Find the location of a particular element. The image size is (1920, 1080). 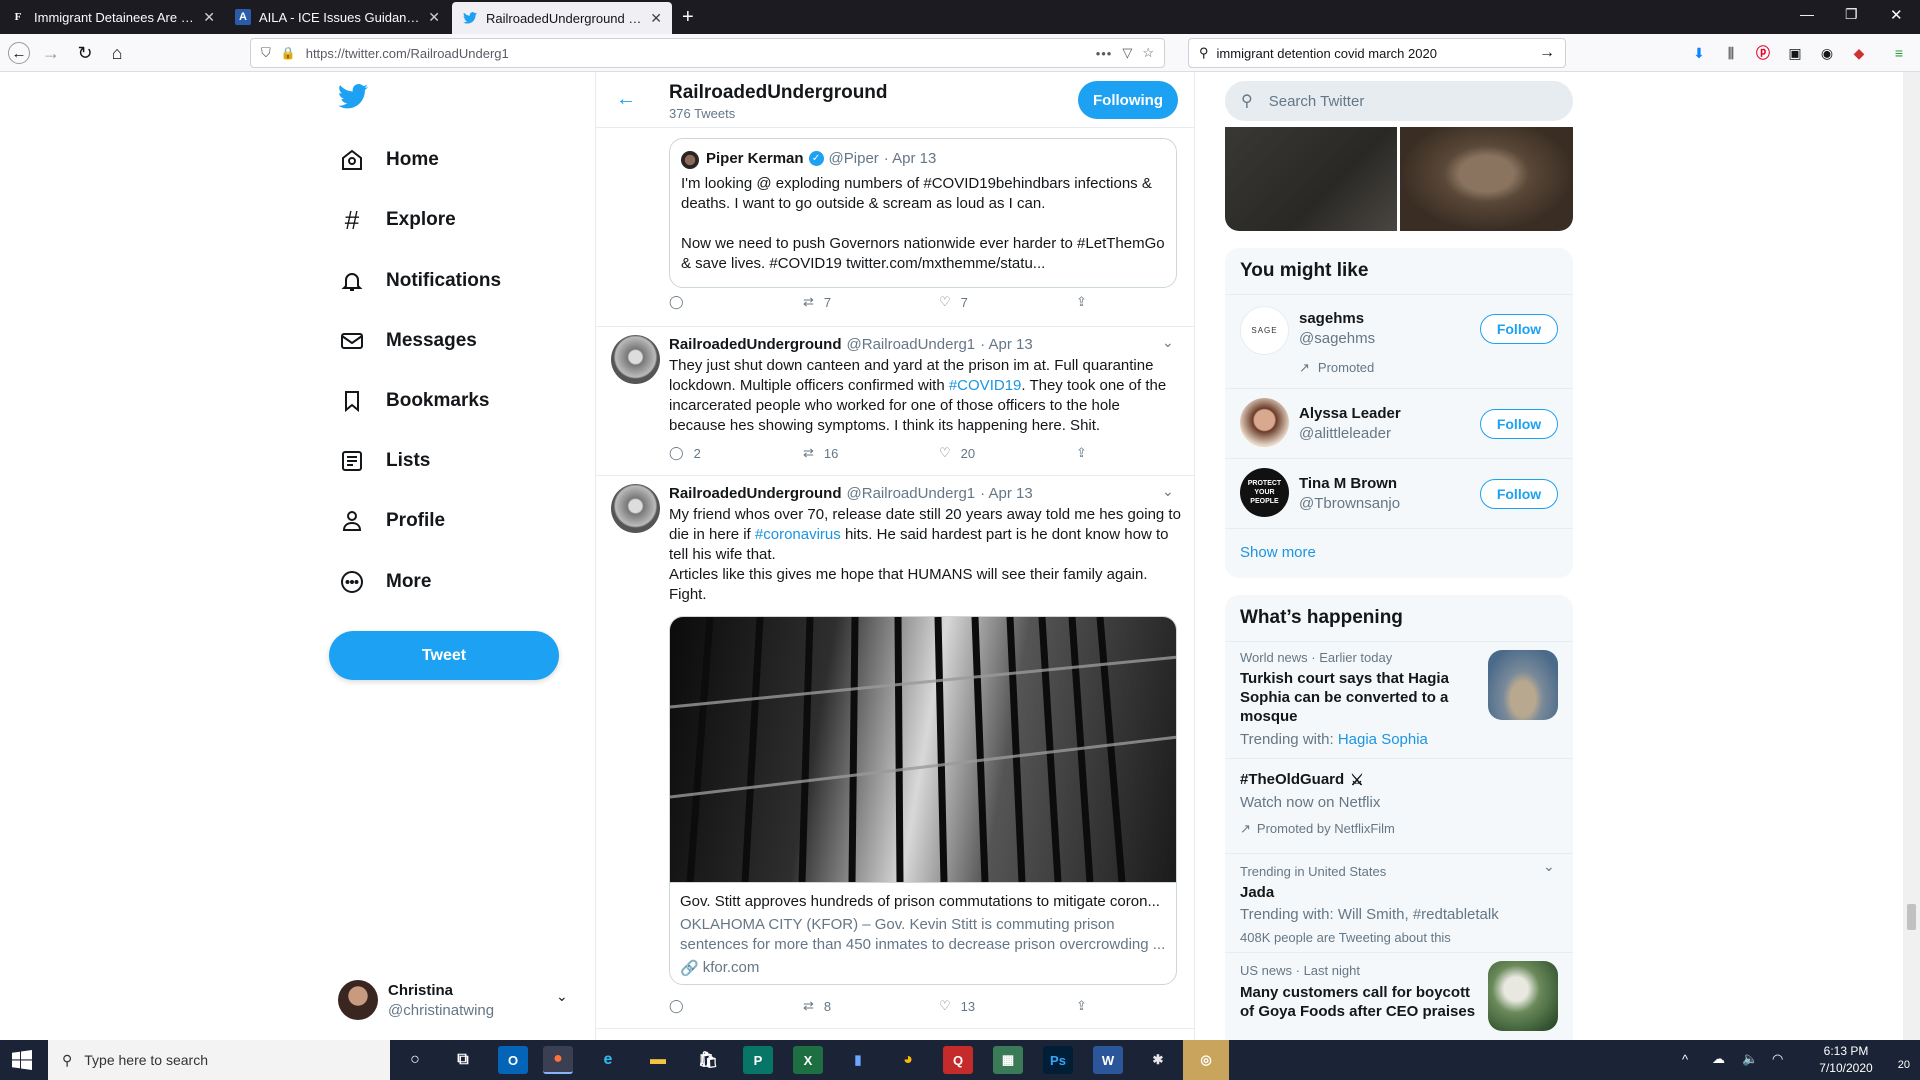

sidebar-item-more: More is located at coordinates (384, 582).